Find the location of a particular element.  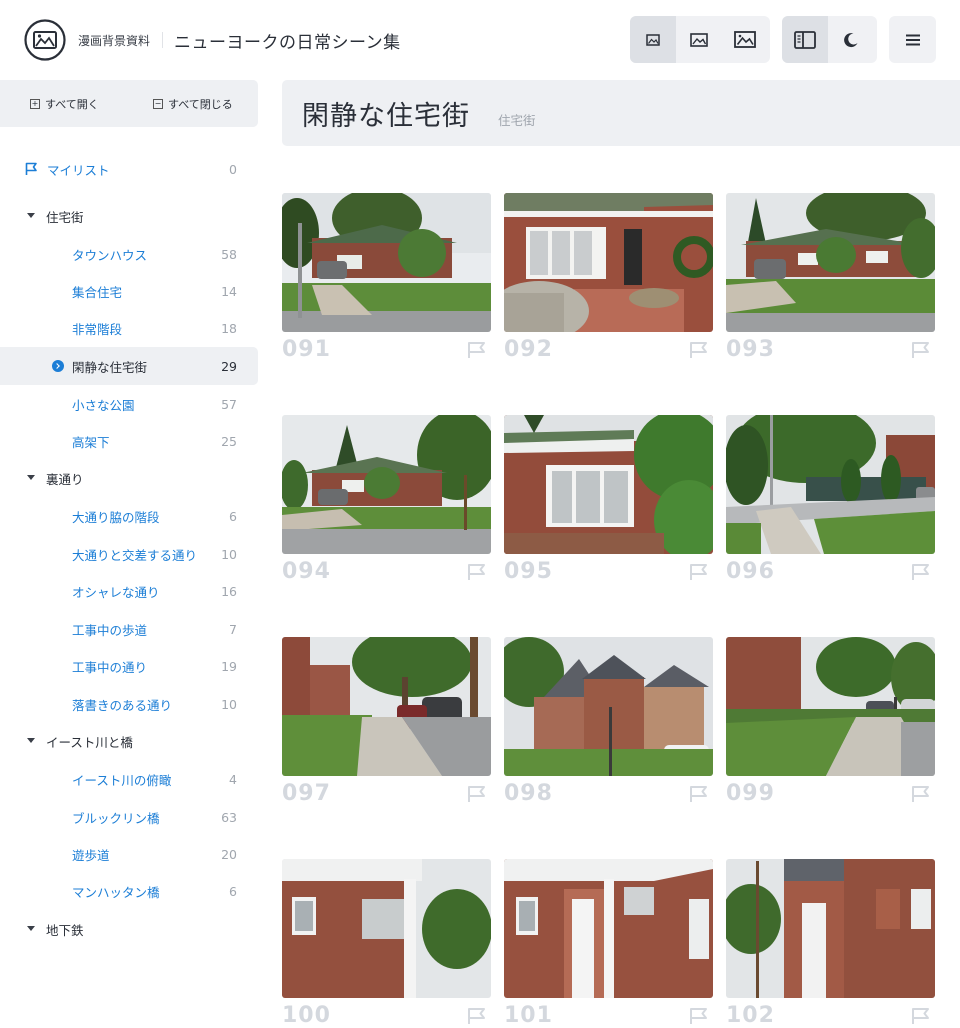

item-count: 18 is located at coordinates (229, 328).